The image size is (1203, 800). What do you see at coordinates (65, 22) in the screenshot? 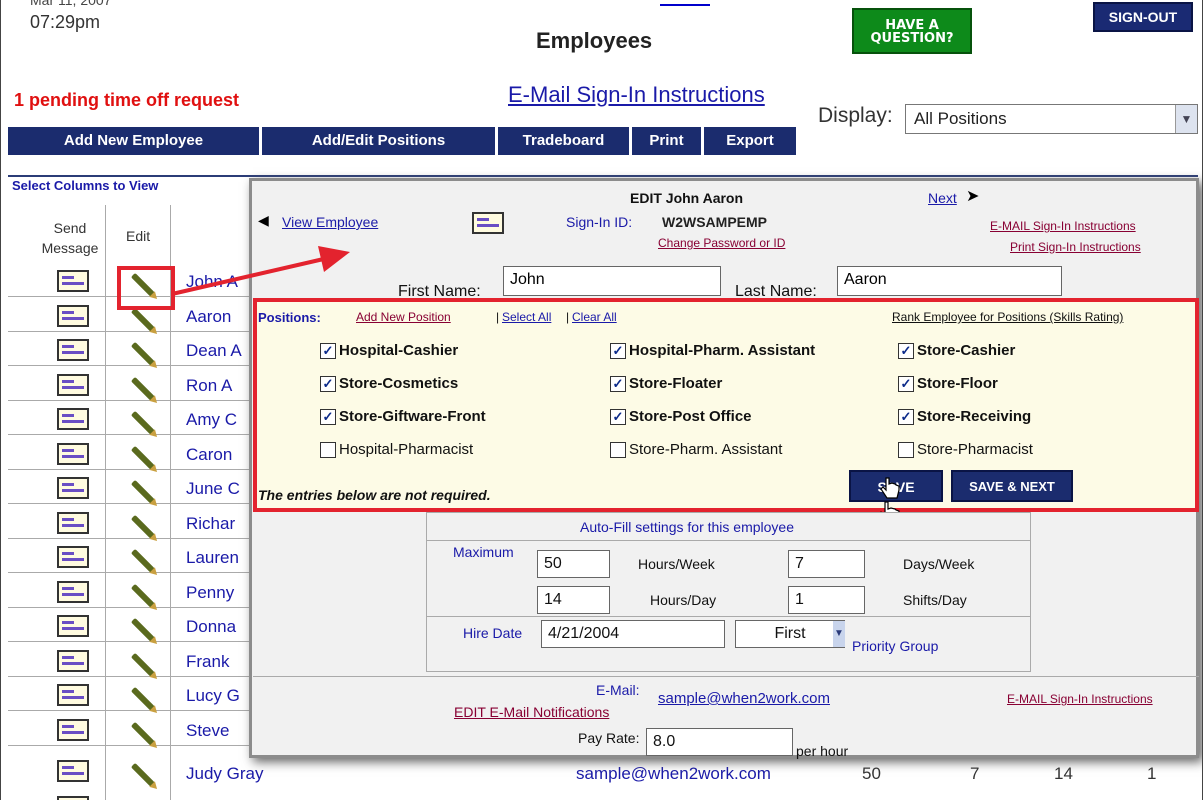
I see `time-label: 07:29pm` at bounding box center [65, 22].